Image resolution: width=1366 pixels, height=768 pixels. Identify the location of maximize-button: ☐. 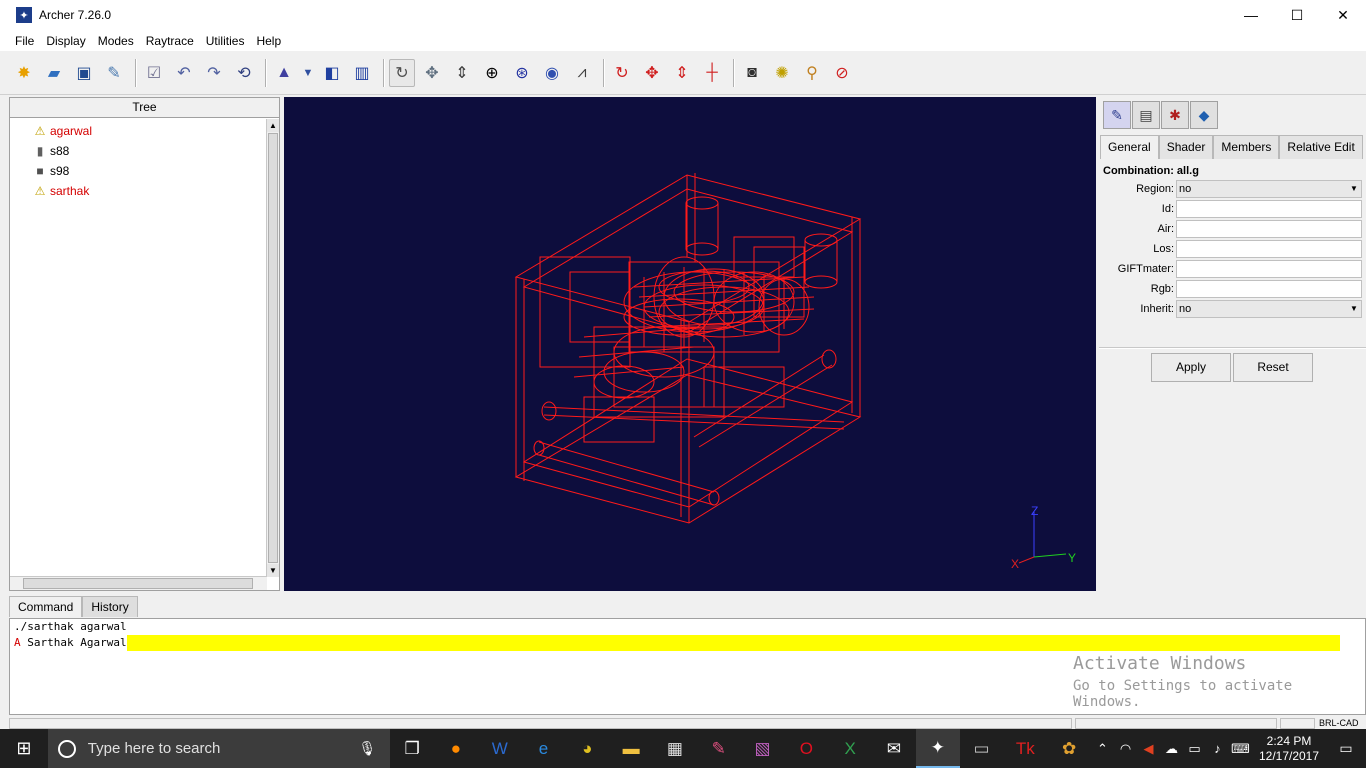
(1297, 15).